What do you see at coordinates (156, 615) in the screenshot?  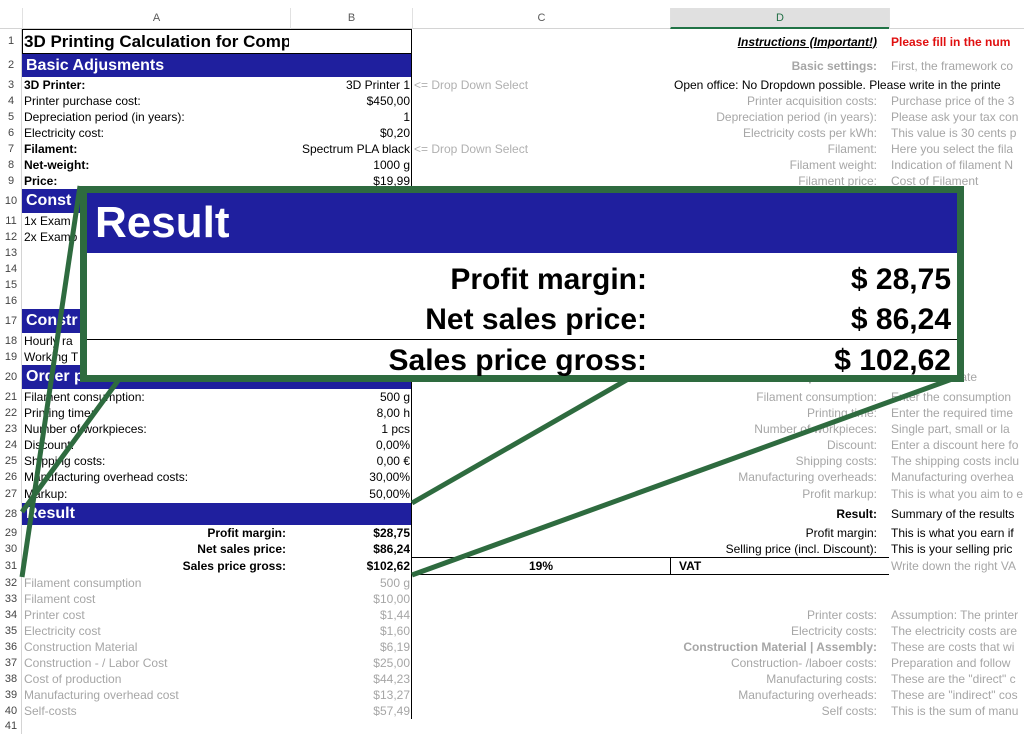 I see `cell-a: Printer cost` at bounding box center [156, 615].